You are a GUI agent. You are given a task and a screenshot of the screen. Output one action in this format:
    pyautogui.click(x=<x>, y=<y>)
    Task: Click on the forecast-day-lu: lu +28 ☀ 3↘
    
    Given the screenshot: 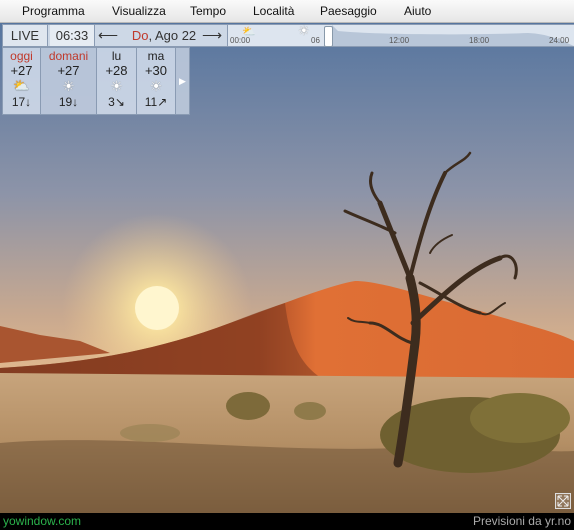 What is the action you would take?
    pyautogui.click(x=116, y=81)
    